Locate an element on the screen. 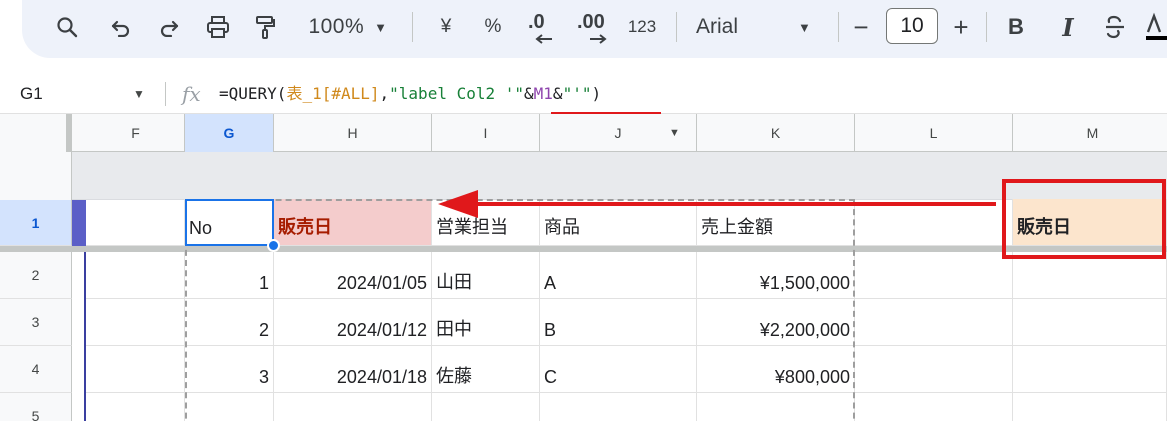 The width and height of the screenshot is (1167, 421). cell-h5 is located at coordinates (353, 407).